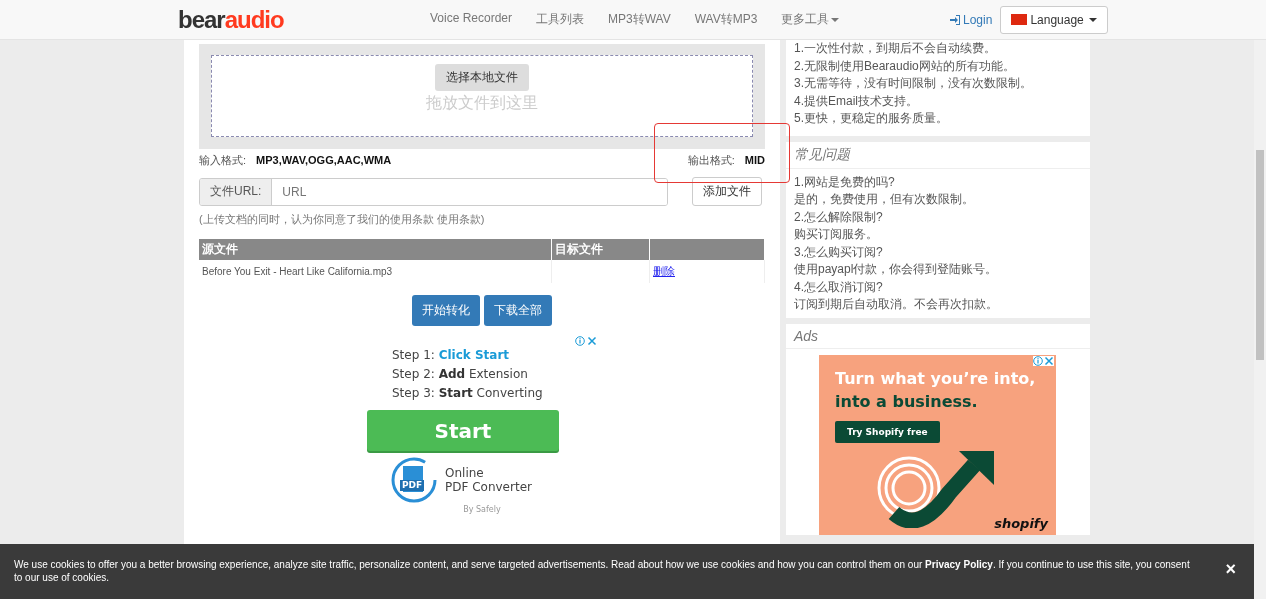 This screenshot has height=599, width=1266. I want to click on table-cell: Before You Exit - Heart Like California.mp3, so click(375, 271).